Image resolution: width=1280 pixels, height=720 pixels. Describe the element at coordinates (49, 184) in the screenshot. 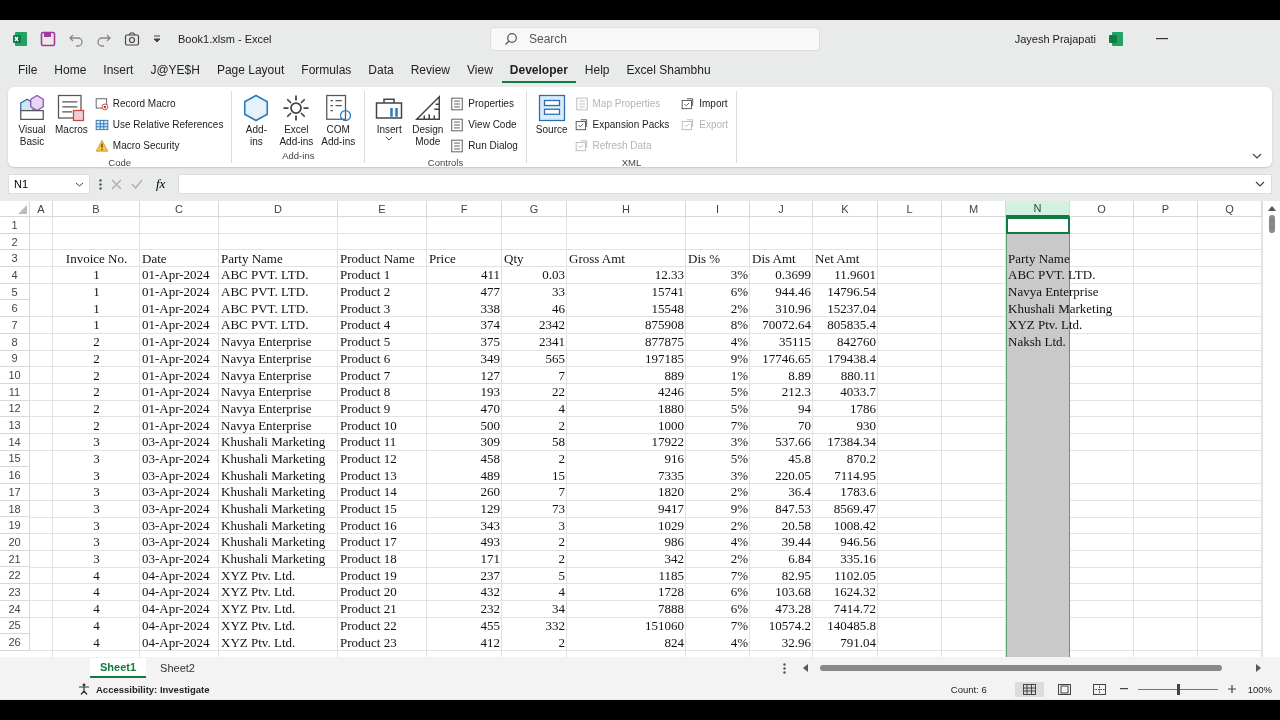

I see `name-box: N1` at that location.